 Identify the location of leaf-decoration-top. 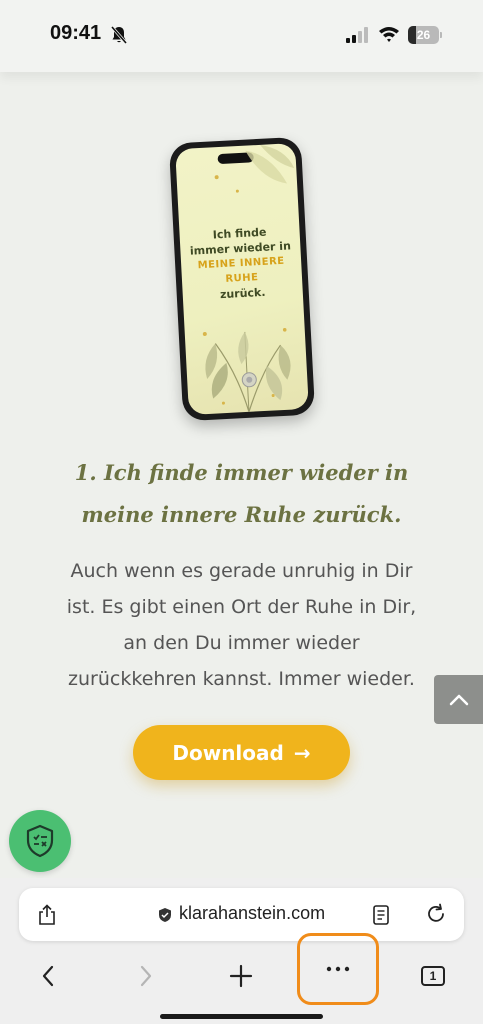
(254, 168).